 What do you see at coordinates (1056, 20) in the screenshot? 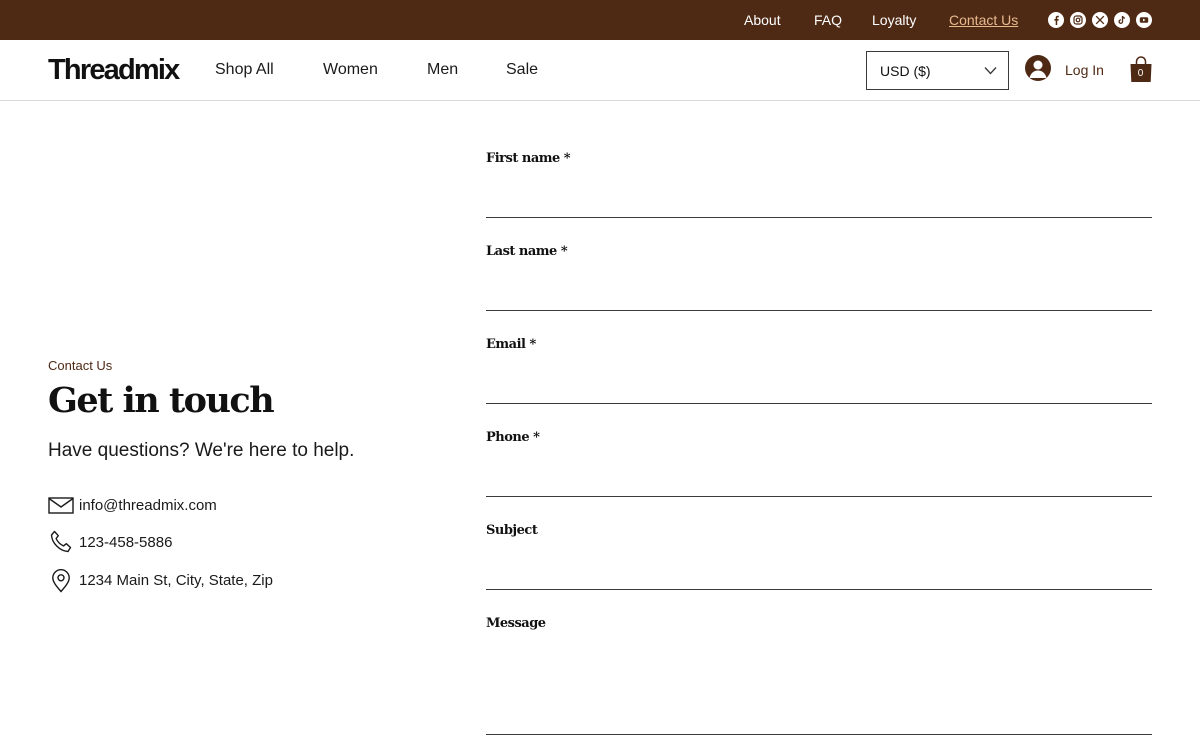
I see `facebook-icon` at bounding box center [1056, 20].